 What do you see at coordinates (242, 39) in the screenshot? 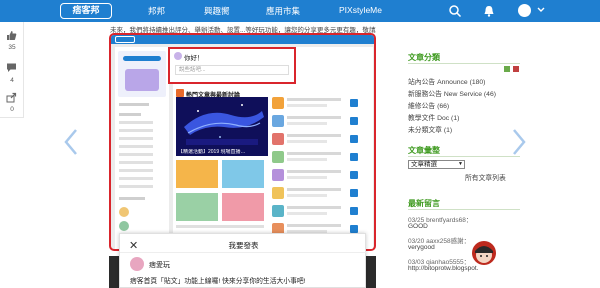
I see `screenshot-navbar` at bounding box center [242, 39].